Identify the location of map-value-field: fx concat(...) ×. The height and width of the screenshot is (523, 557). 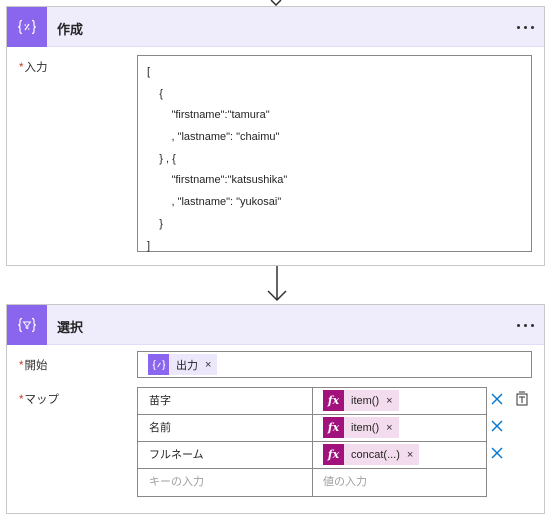
(399, 455).